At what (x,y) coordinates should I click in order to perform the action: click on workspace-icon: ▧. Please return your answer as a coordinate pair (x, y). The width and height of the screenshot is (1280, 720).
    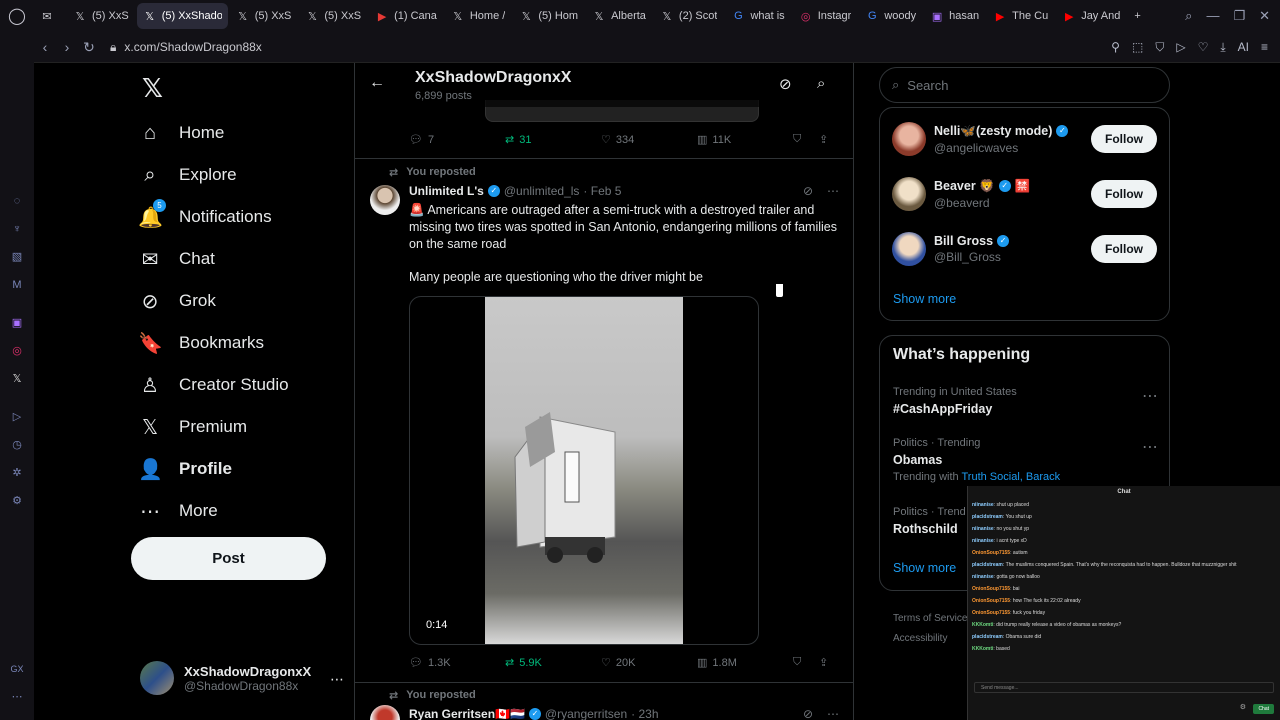
    Looking at the image, I should click on (17, 257).